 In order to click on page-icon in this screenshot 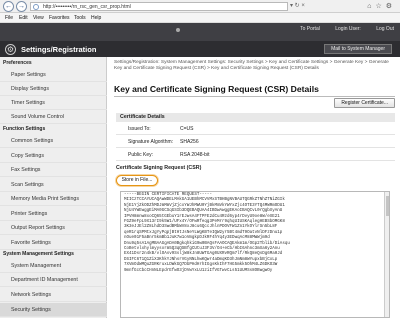, I will do `click(36, 7)`.